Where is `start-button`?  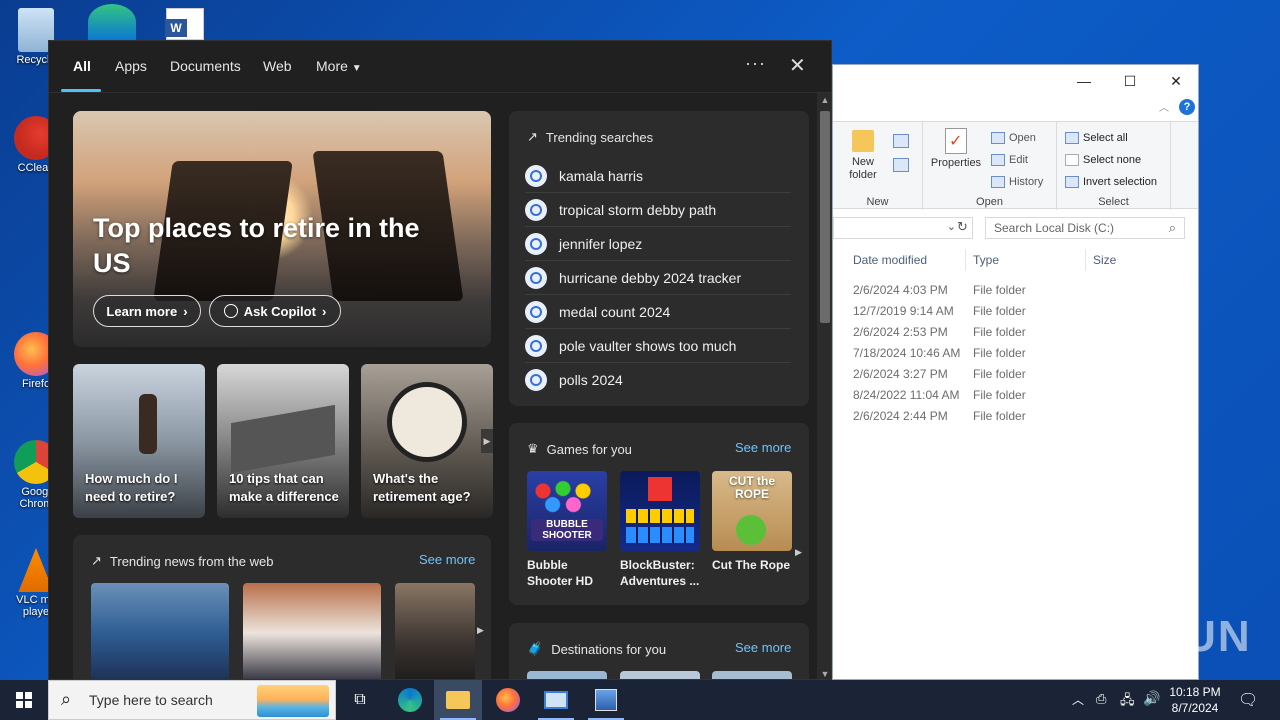
start-button is located at coordinates (24, 700).